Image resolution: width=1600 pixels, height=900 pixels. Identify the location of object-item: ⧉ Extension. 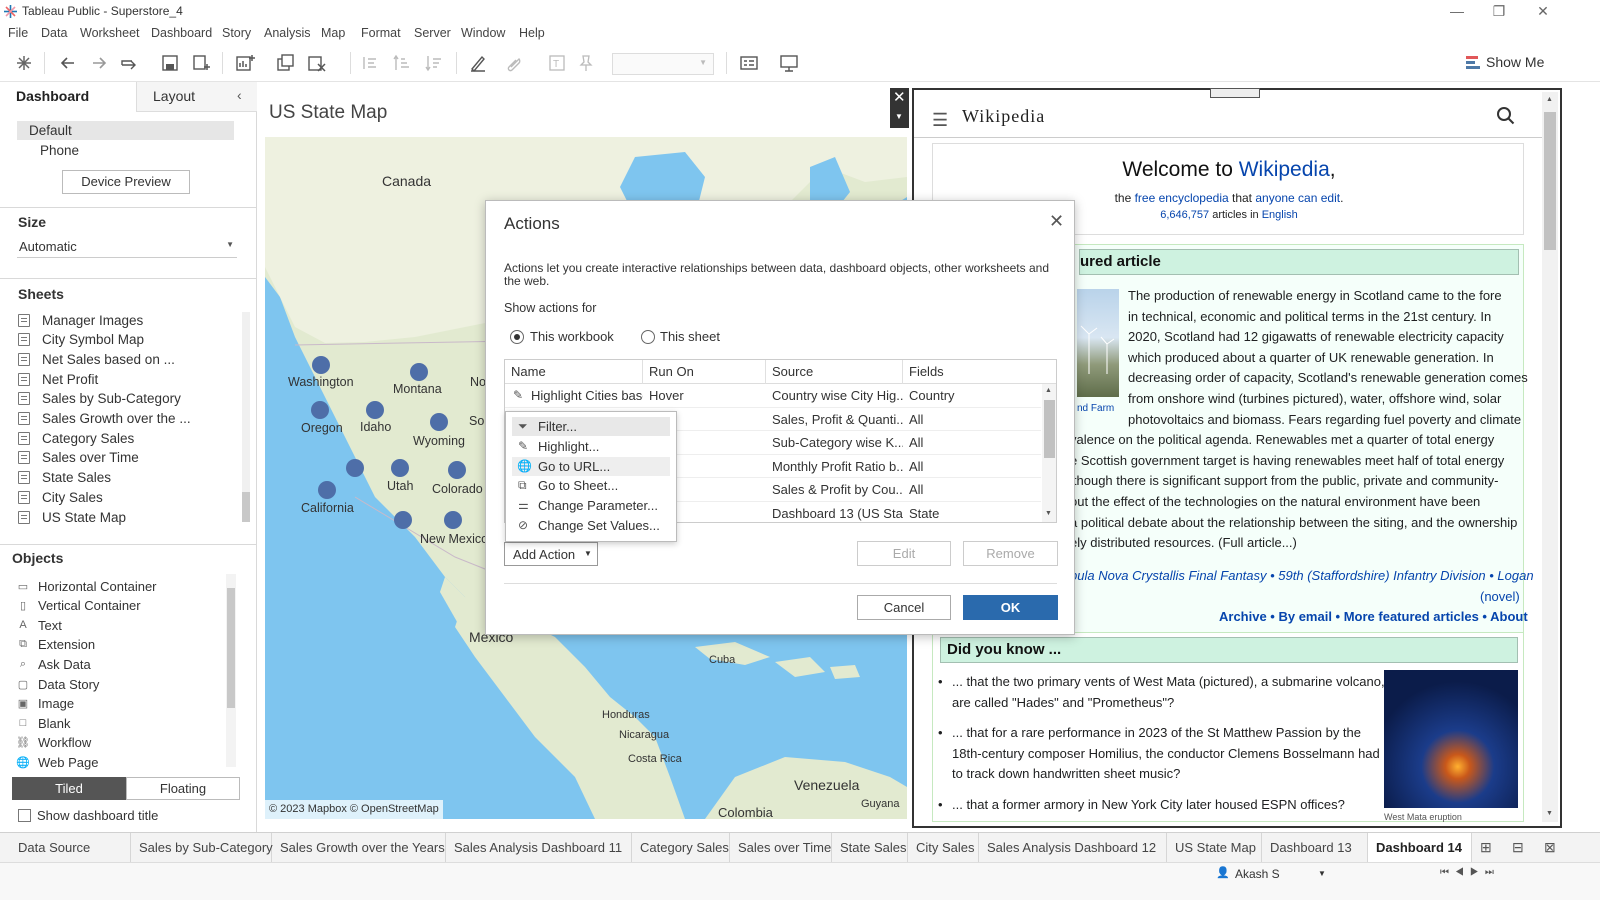
(55, 645).